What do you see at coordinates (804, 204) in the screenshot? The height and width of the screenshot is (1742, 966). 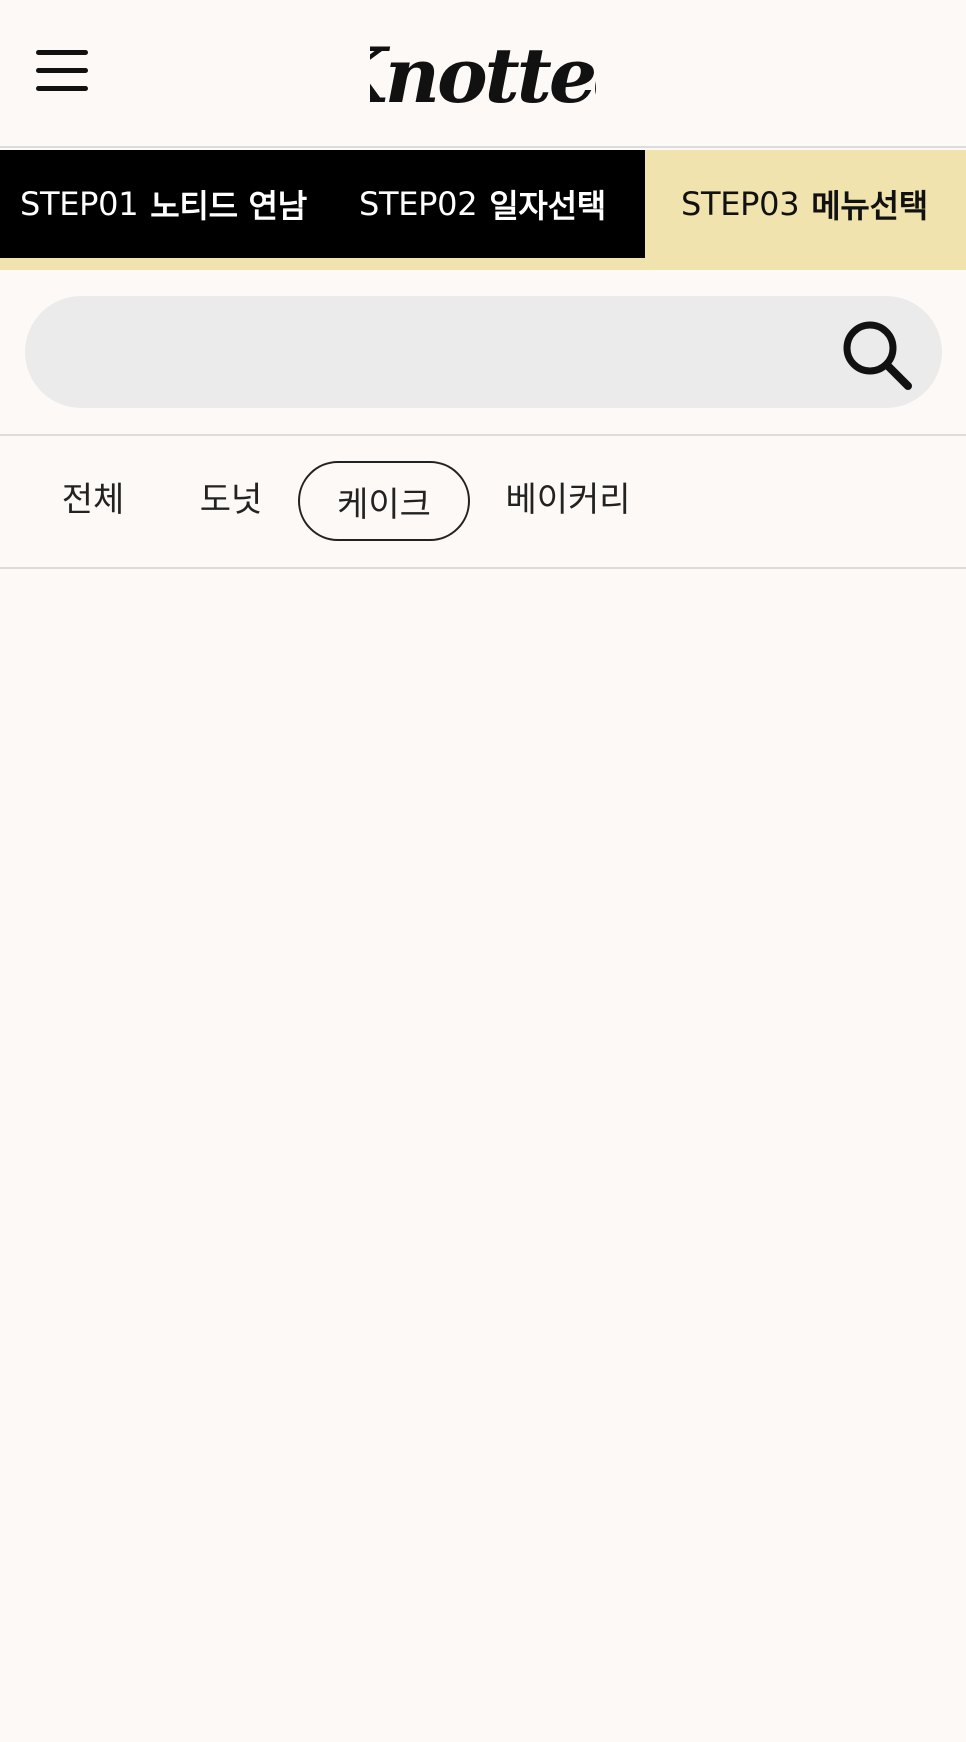 I see `step-03: STEP03 메뉴선택` at bounding box center [804, 204].